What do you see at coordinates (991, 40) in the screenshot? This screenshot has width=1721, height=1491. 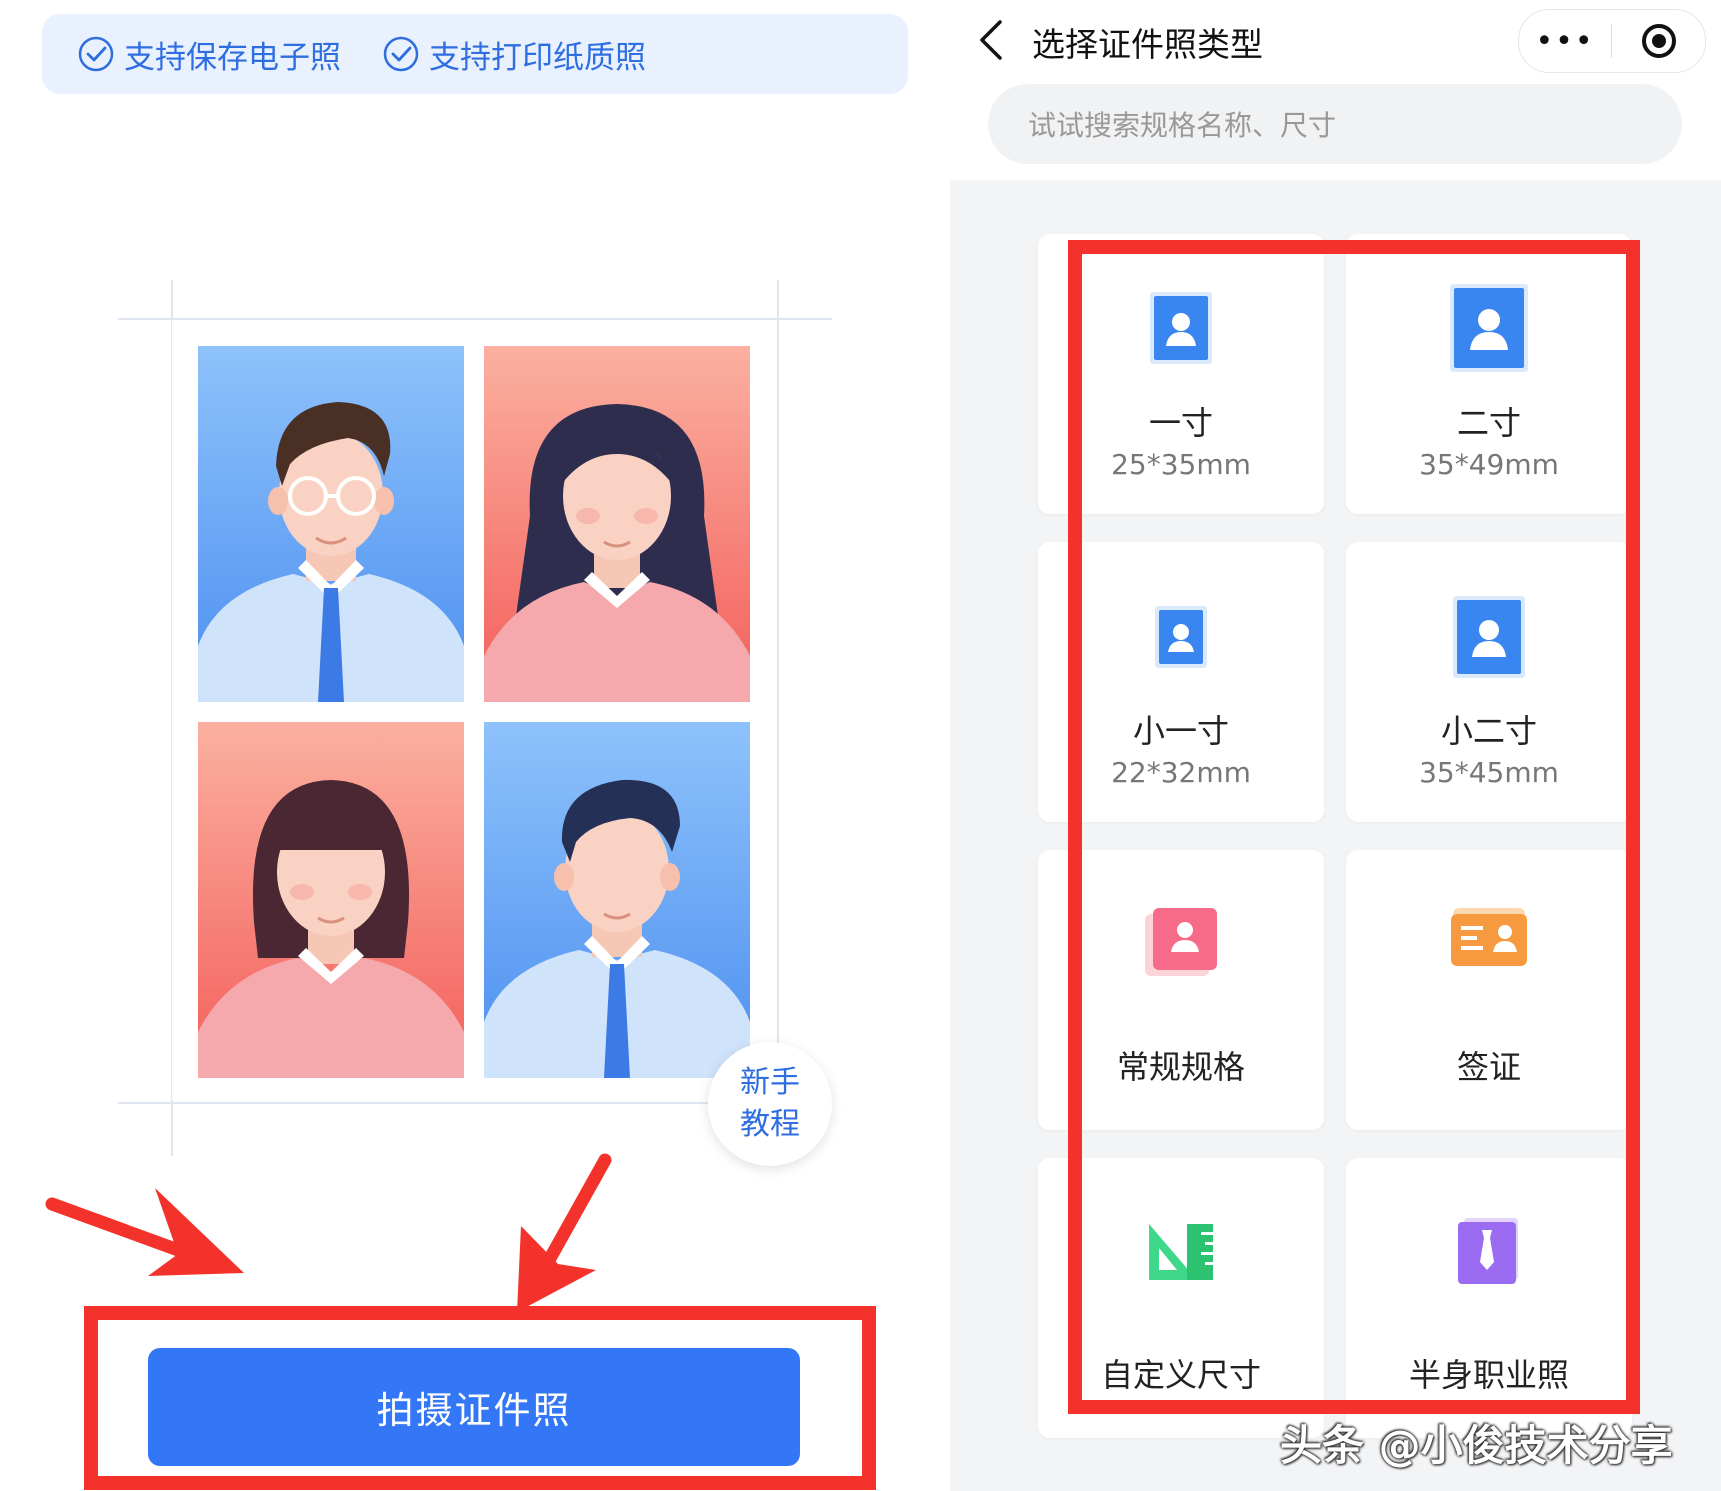 I see `back-arrow-icon` at bounding box center [991, 40].